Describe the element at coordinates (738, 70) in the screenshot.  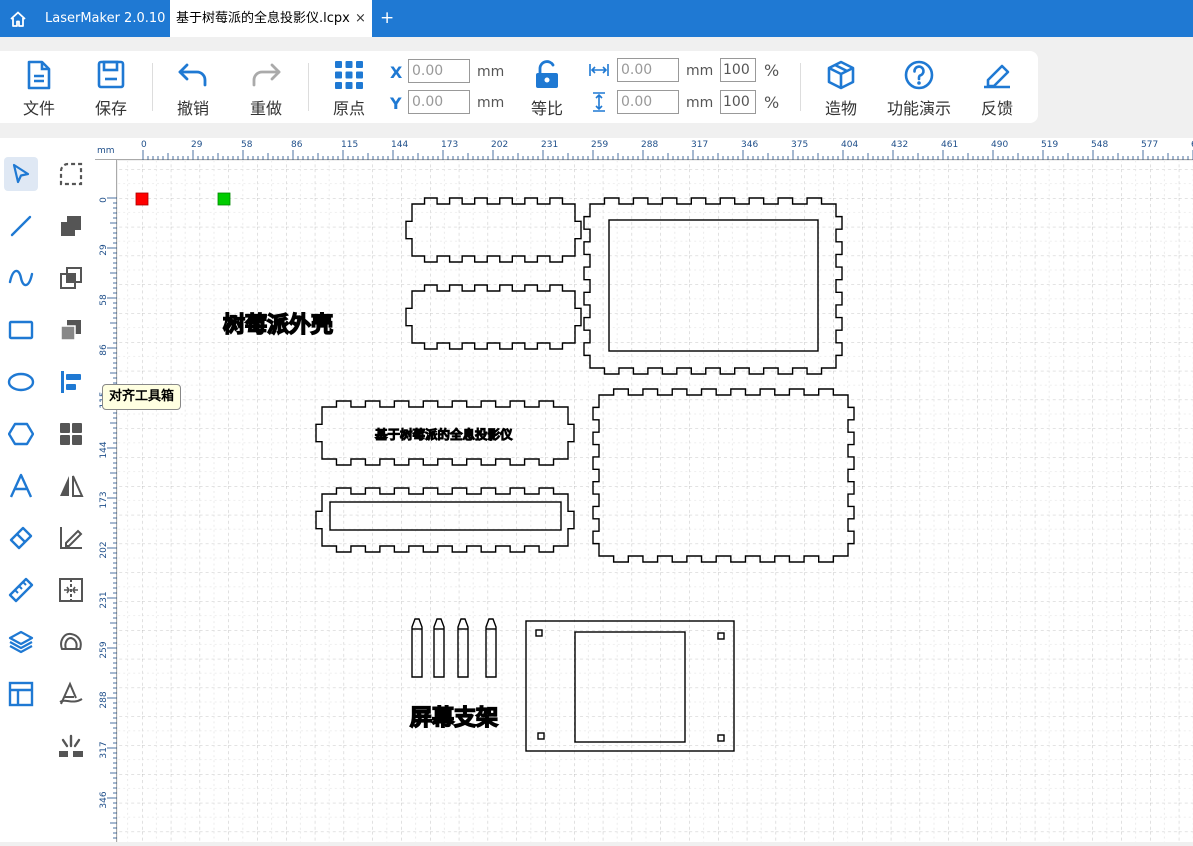
I see `width-percent-input: 100` at that location.